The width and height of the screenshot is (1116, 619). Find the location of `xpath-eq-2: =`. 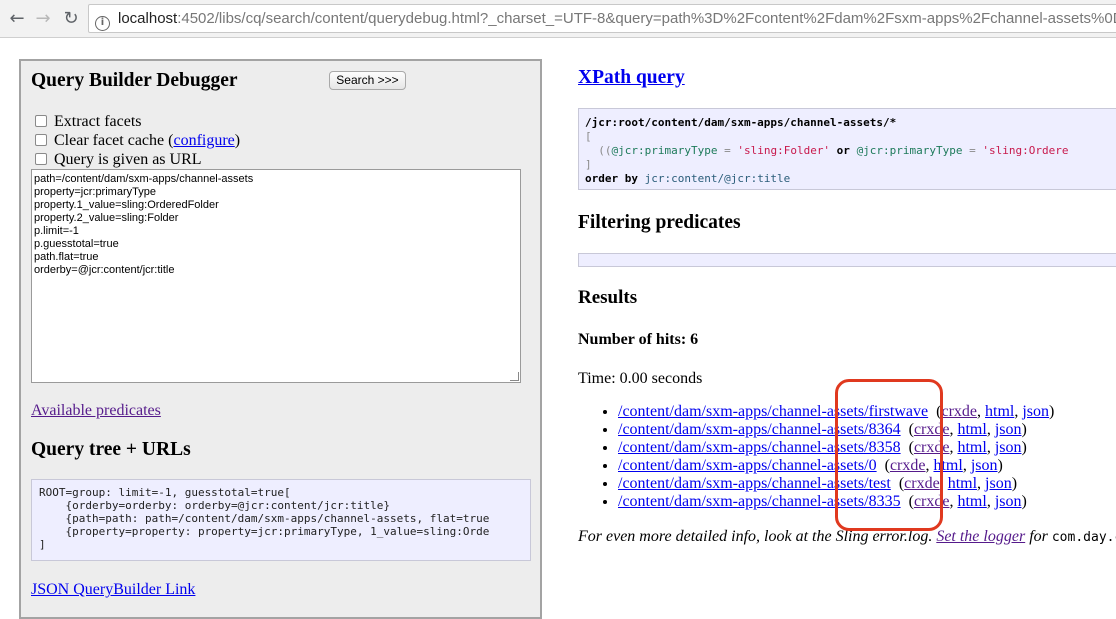

xpath-eq-2: = is located at coordinates (972, 150).